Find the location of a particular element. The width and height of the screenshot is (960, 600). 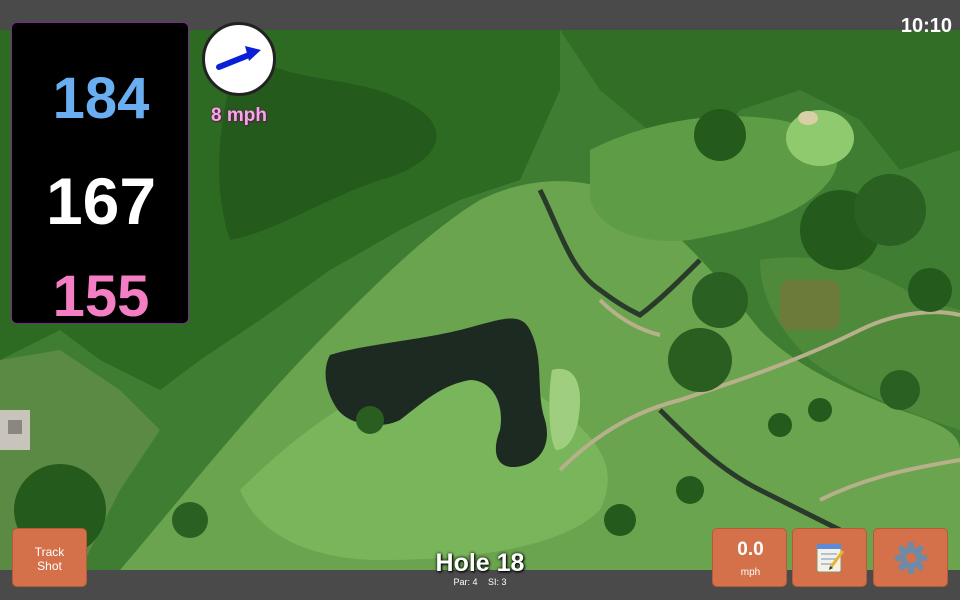

track-shot-label-line2: Shot is located at coordinates (49, 566).